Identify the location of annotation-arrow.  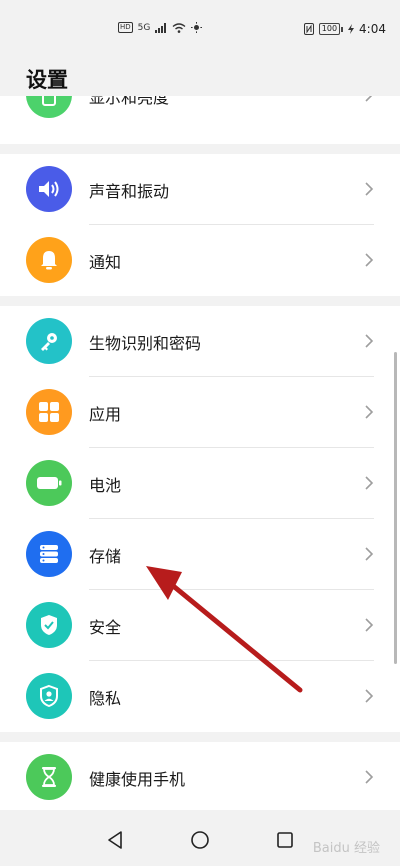
(224, 629).